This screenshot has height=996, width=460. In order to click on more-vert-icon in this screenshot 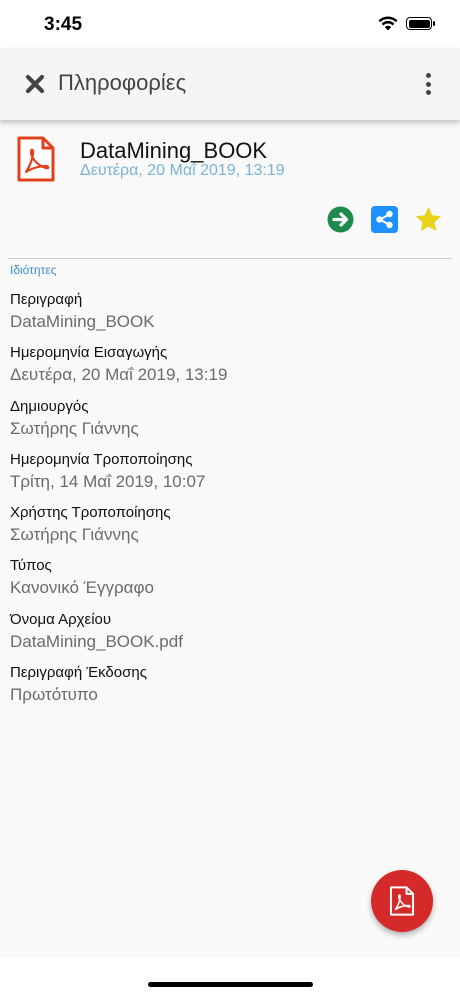, I will do `click(428, 84)`.